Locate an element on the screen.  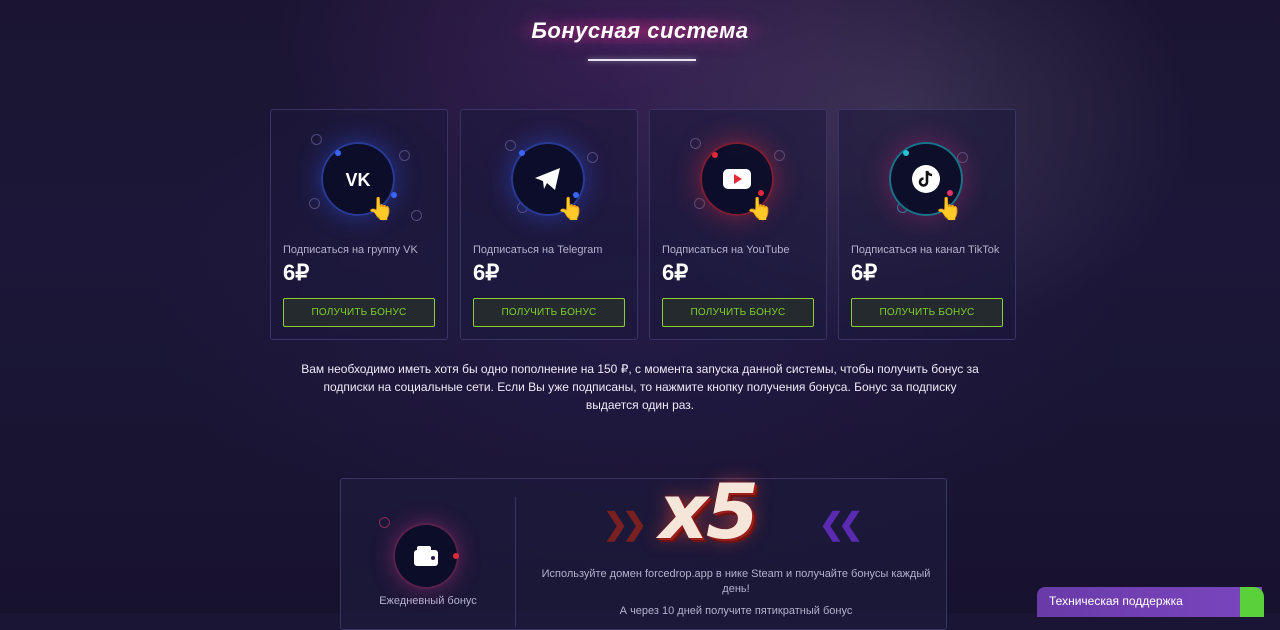
panel-divider is located at coordinates (515, 562).